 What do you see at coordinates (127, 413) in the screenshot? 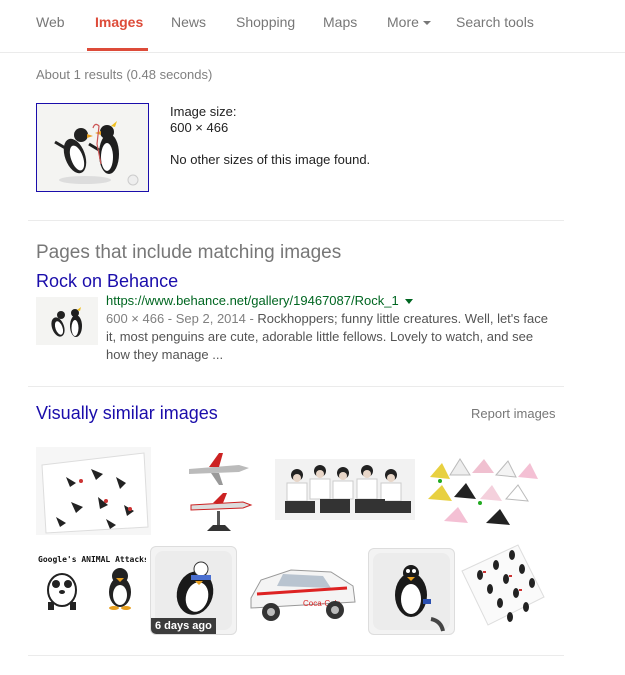
I see `visually-similar-title-link: Visually similar images` at bounding box center [127, 413].